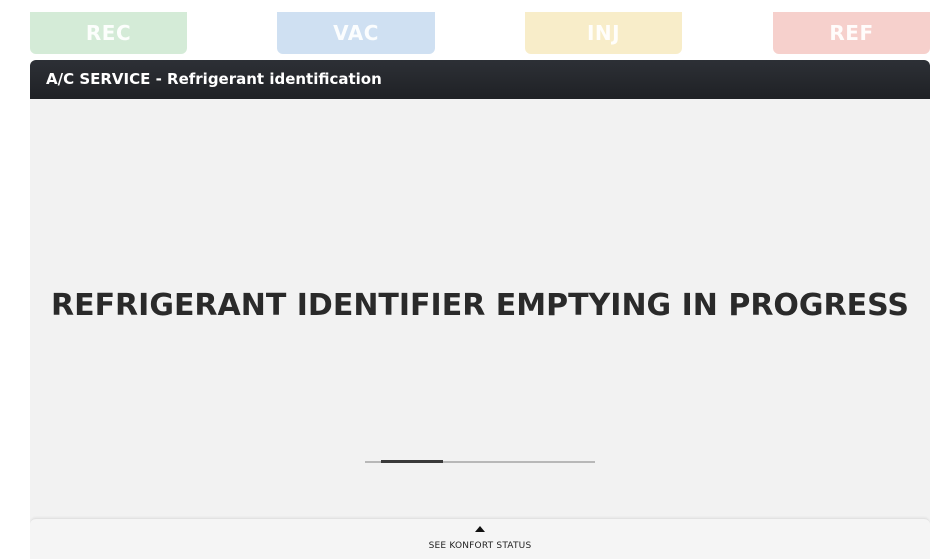 This screenshot has height=559, width=940. What do you see at coordinates (412, 461) in the screenshot?
I see `progress-fill` at bounding box center [412, 461].